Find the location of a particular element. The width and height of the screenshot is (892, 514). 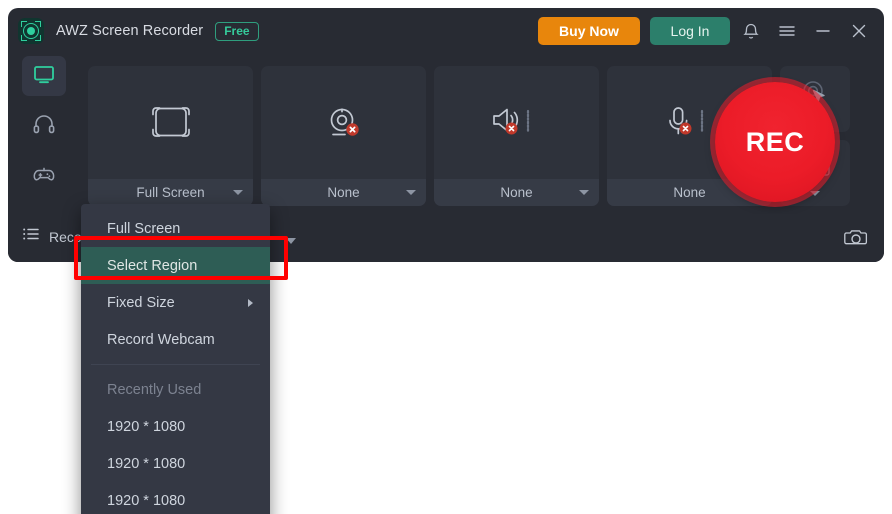

sidebar is located at coordinates (44, 130).